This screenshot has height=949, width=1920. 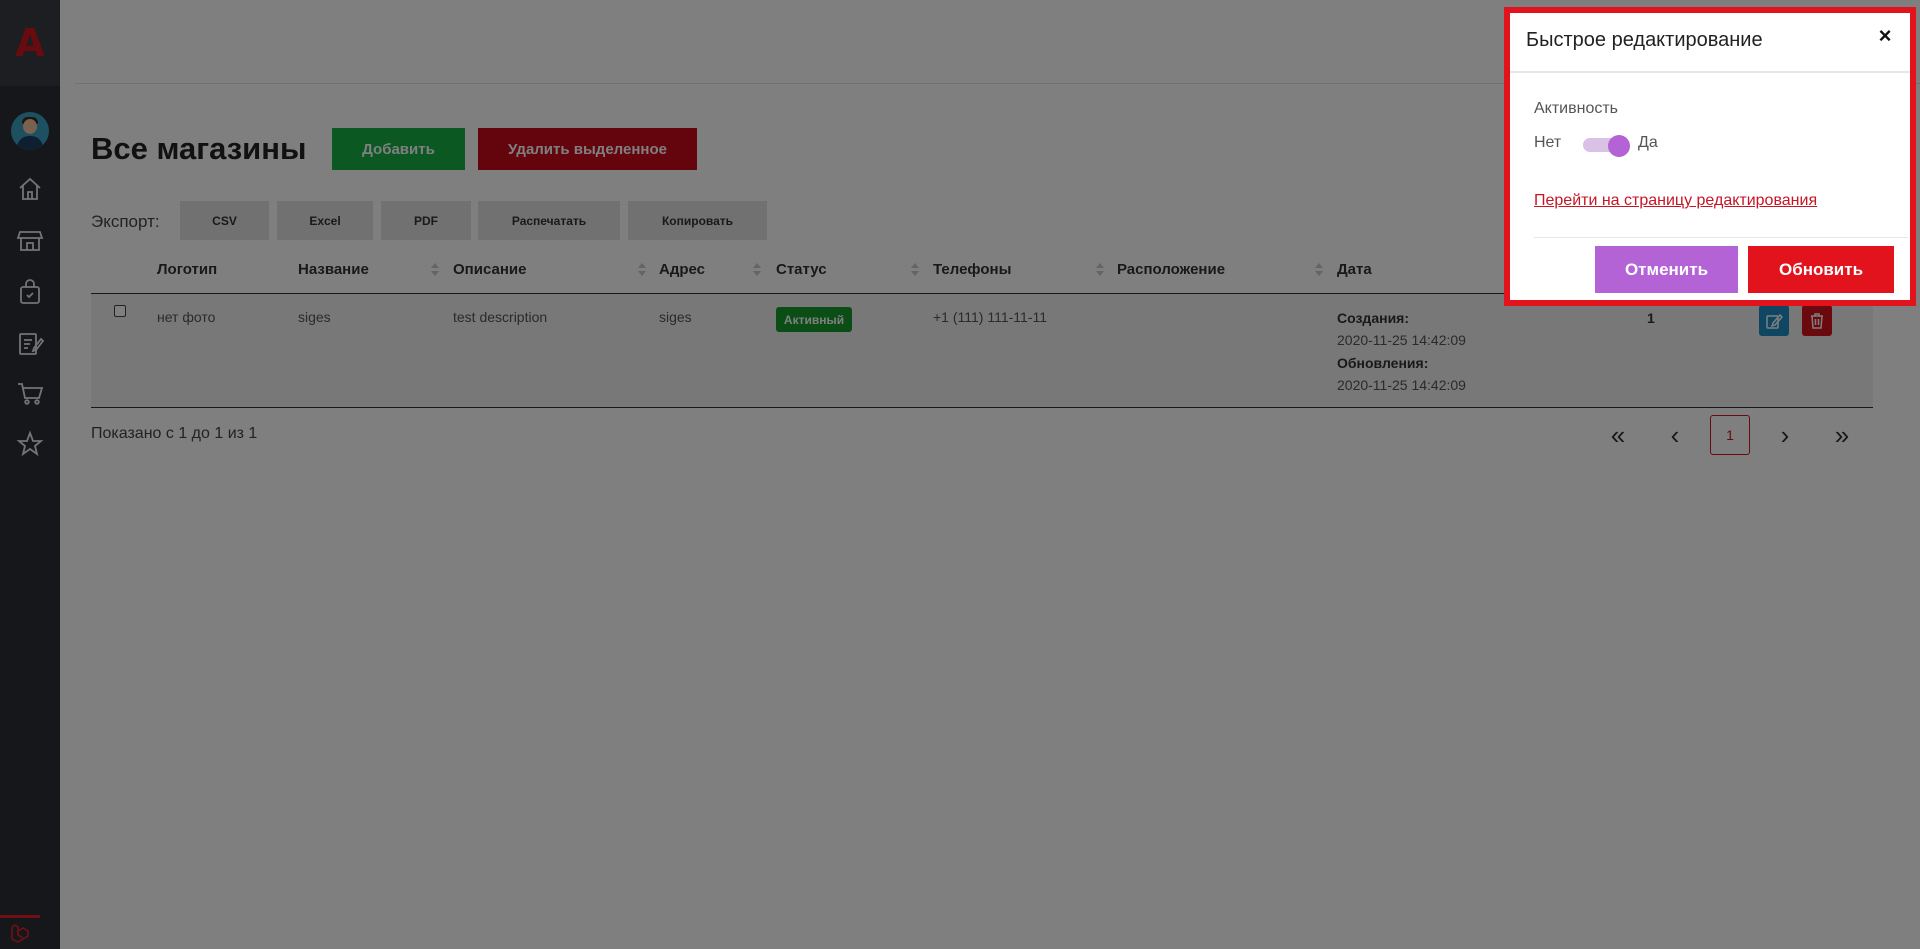 I want to click on edit-page-link: Перейти на страницу редактирования, so click(x=1675, y=201).